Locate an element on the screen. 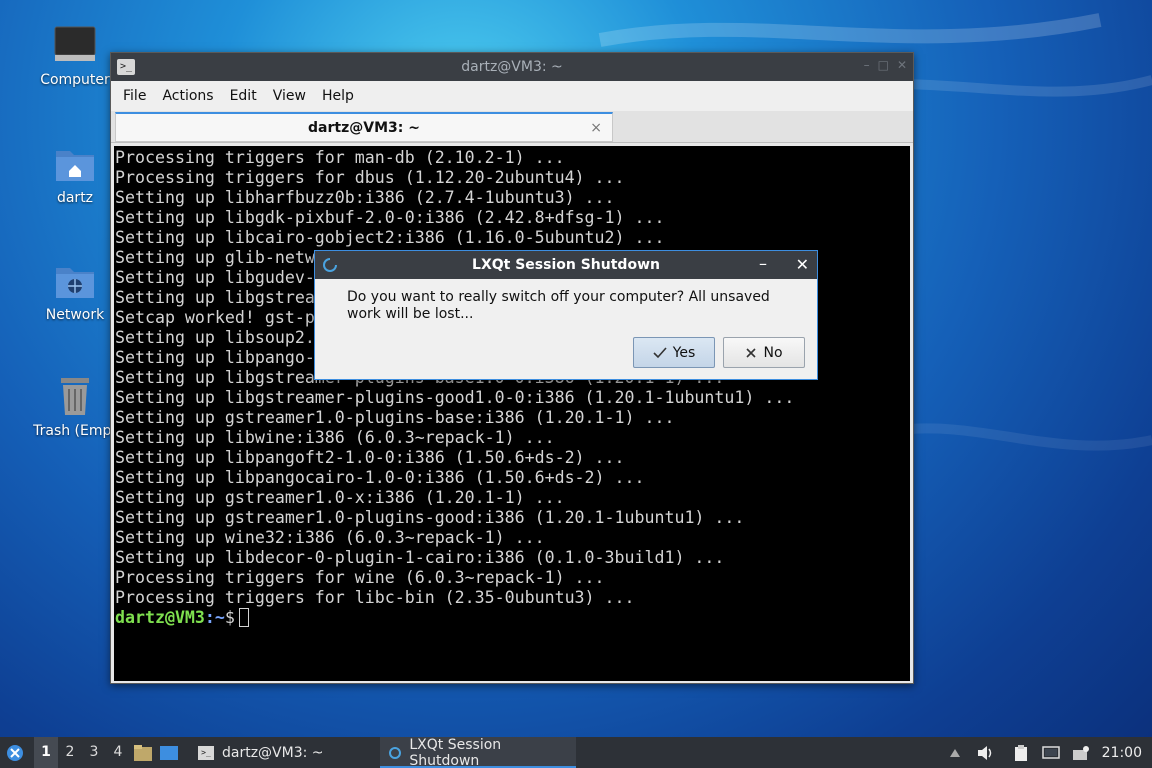 Image resolution: width=1152 pixels, height=768 pixels. system-tray: 21:00 is located at coordinates (1046, 752).